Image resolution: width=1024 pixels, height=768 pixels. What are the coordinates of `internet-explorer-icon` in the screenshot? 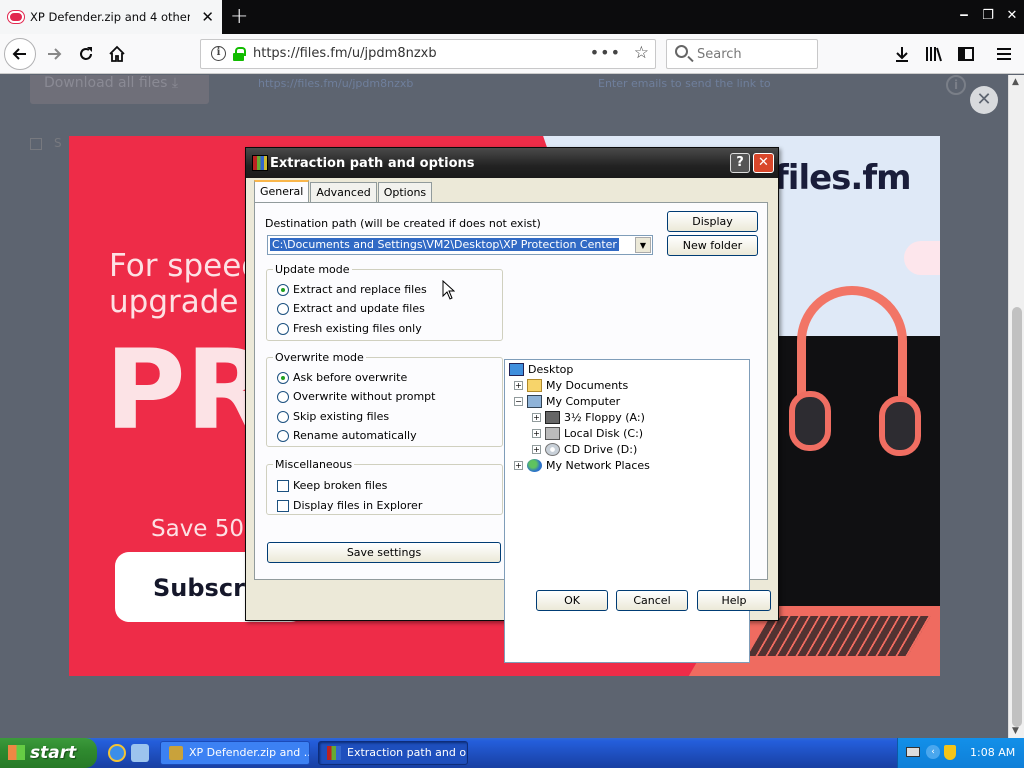 It's located at (117, 753).